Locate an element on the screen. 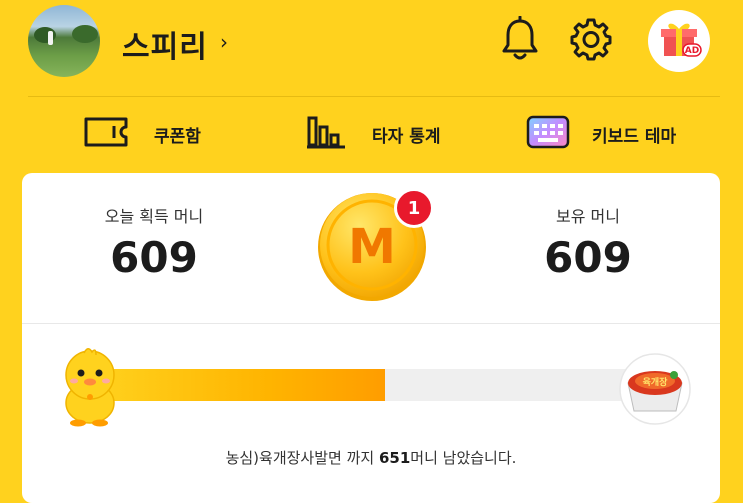 The height and width of the screenshot is (503, 743). menu-keyboard-theme: 키보드 테마 is located at coordinates (601, 134).